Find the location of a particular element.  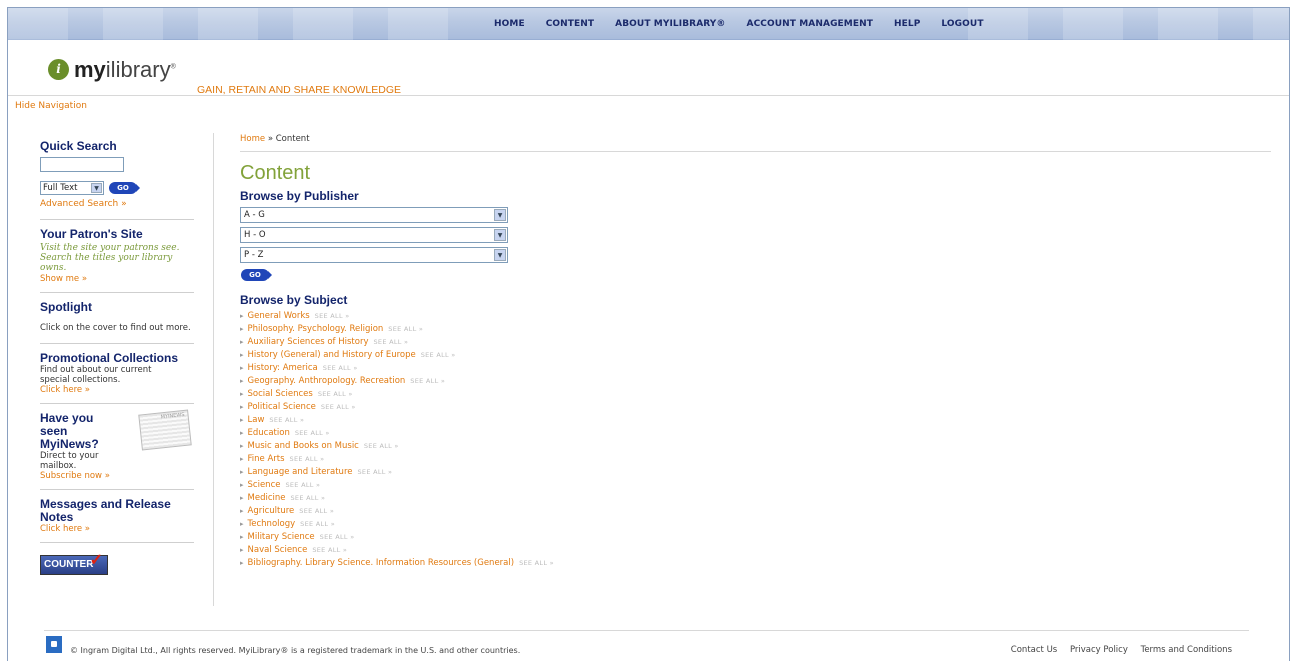

nav-account-management: ACCOUNT MANAGEMENT is located at coordinates (810, 24).